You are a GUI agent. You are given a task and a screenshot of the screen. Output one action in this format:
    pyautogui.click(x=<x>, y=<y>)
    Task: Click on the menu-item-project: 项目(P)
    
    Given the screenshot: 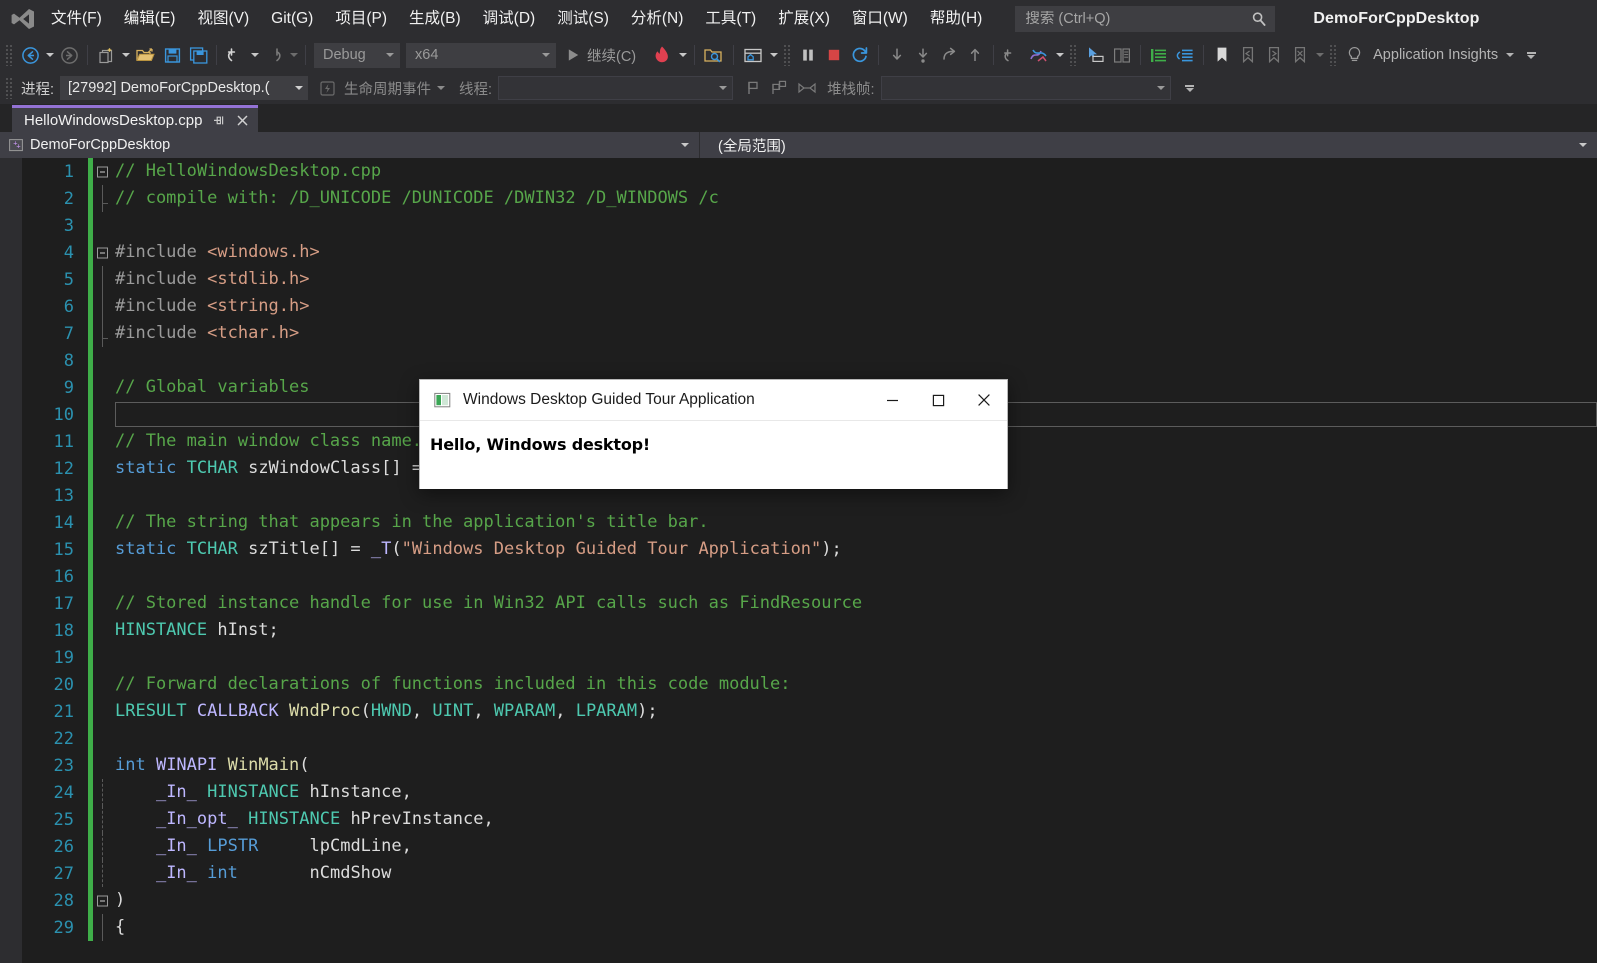 What is the action you would take?
    pyautogui.click(x=361, y=19)
    